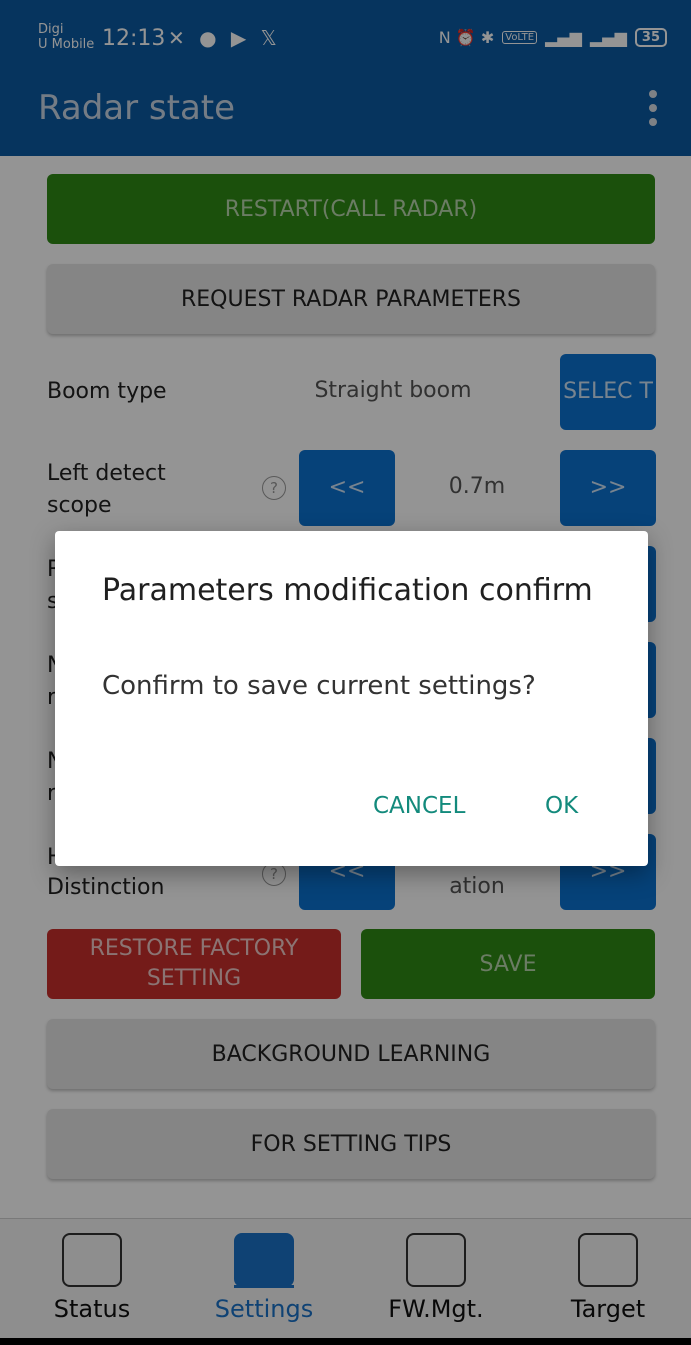  I want to click on dialog-message: Confirm to save current settings?, so click(319, 686).